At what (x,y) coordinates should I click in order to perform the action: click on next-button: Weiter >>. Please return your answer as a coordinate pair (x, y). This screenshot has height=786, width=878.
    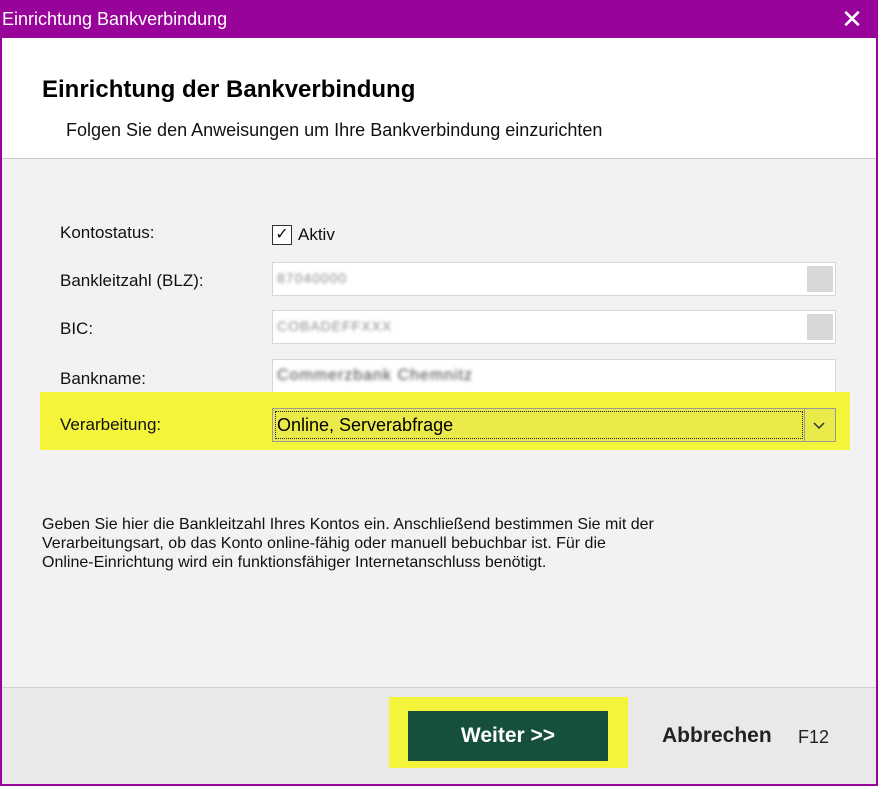
    Looking at the image, I should click on (508, 736).